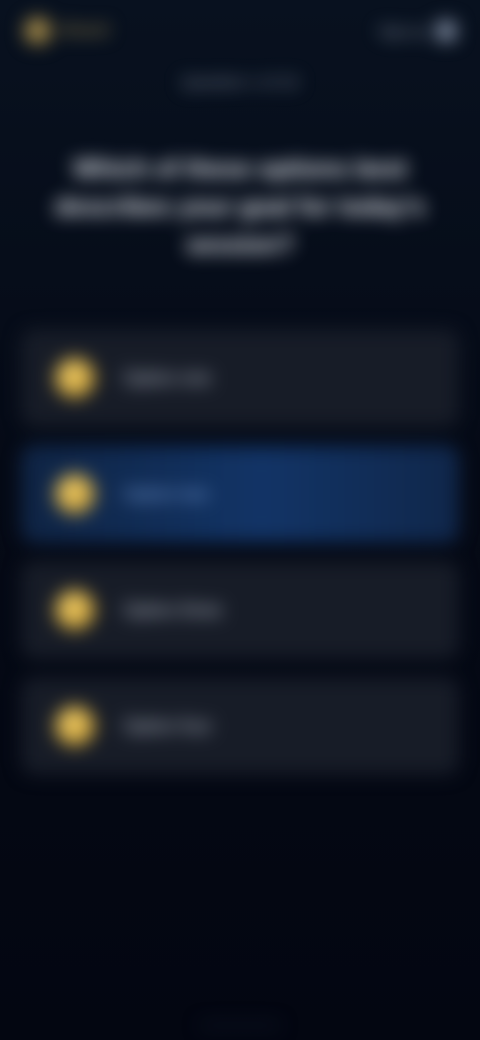 This screenshot has width=480, height=1040. I want to click on brand-logo-icon, so click(38, 31).